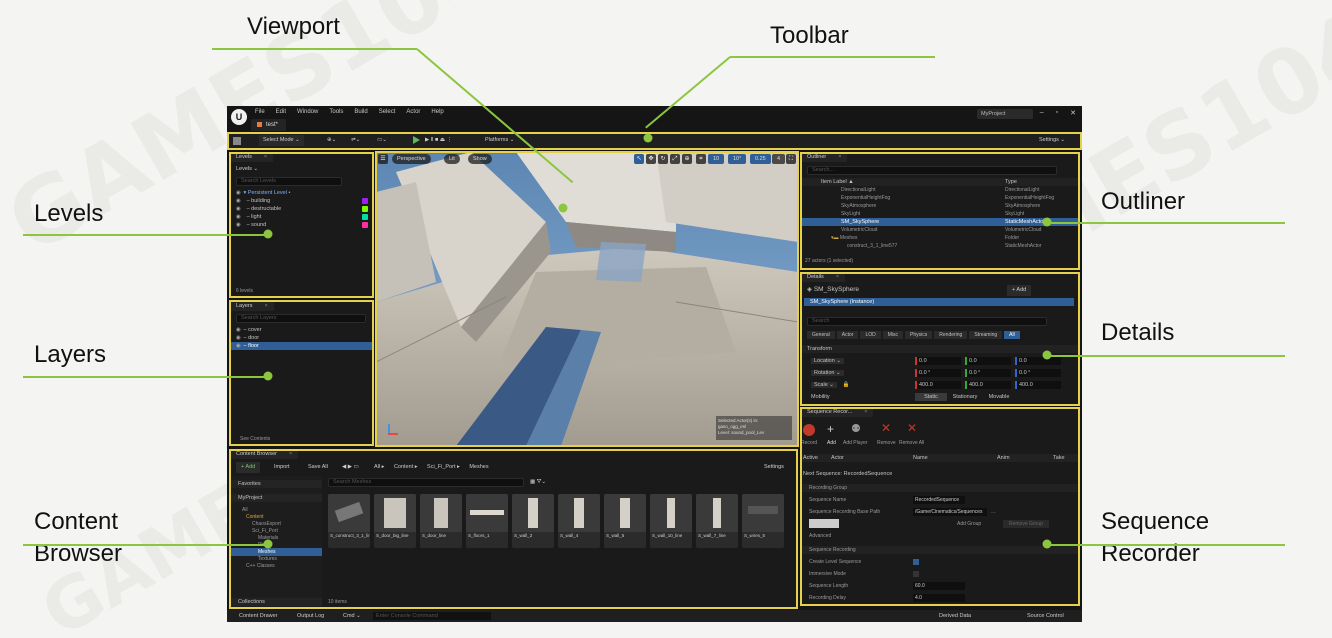 This screenshot has height=638, width=1332. Describe the element at coordinates (1038, 361) in the screenshot. I see `location-z-field: 0.0` at that location.